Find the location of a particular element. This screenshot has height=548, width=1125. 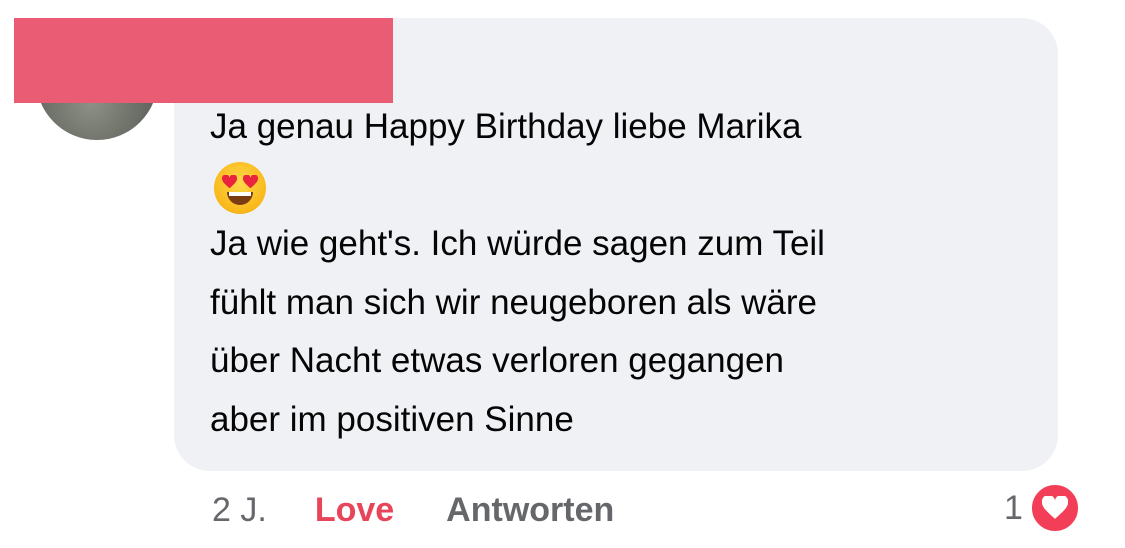

heart-glyph-icon is located at coordinates (1054, 507).